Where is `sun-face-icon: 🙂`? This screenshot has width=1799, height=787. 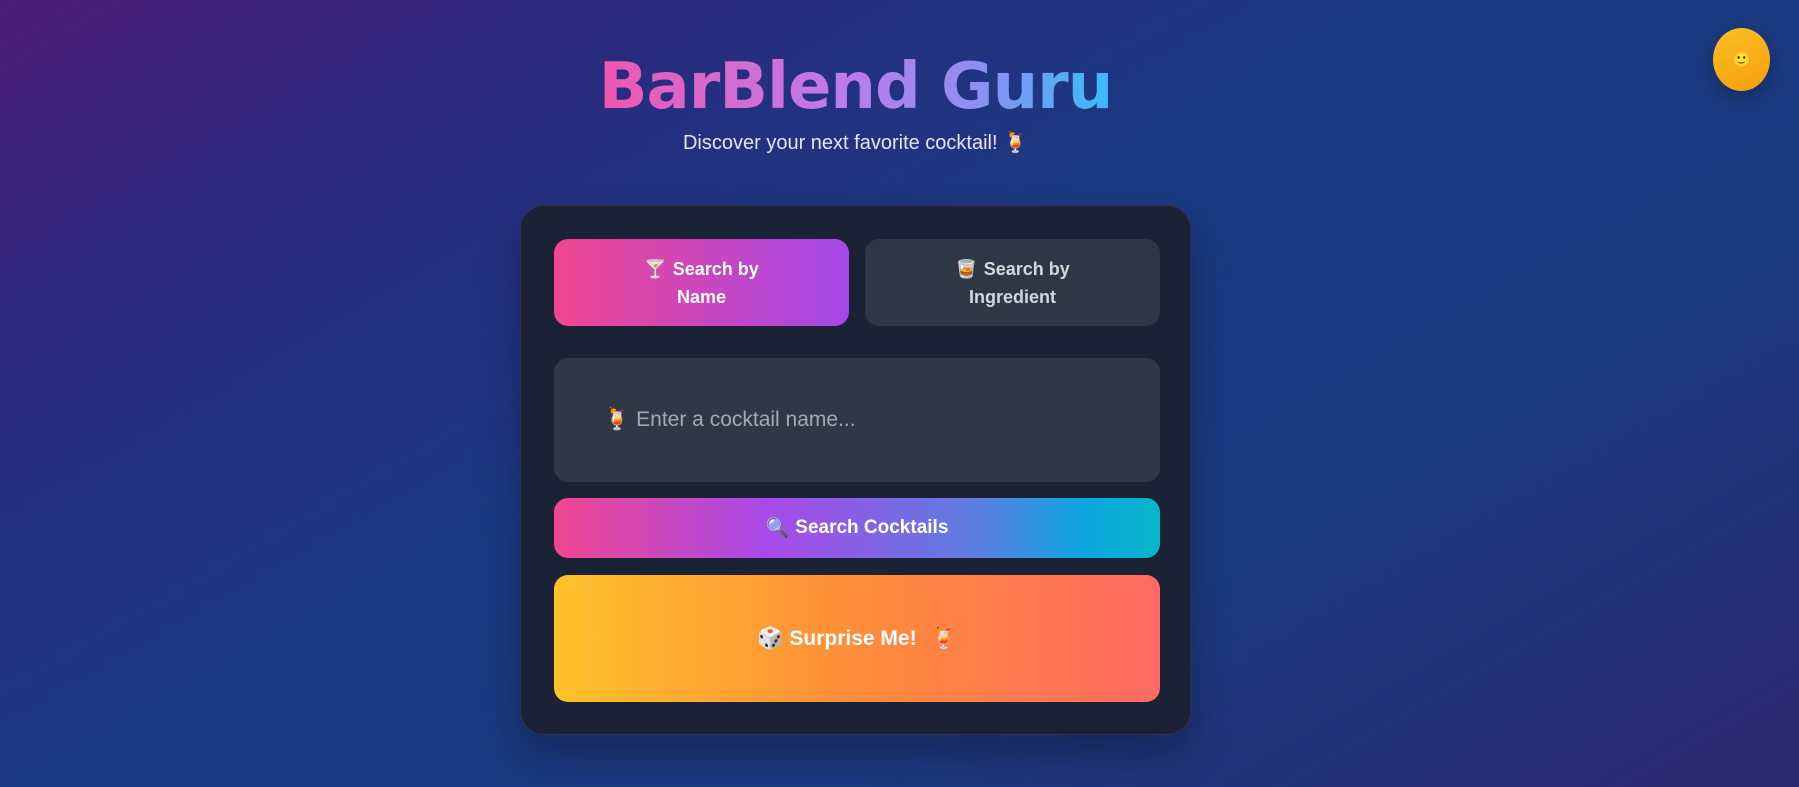
sun-face-icon: 🙂 is located at coordinates (1741, 60).